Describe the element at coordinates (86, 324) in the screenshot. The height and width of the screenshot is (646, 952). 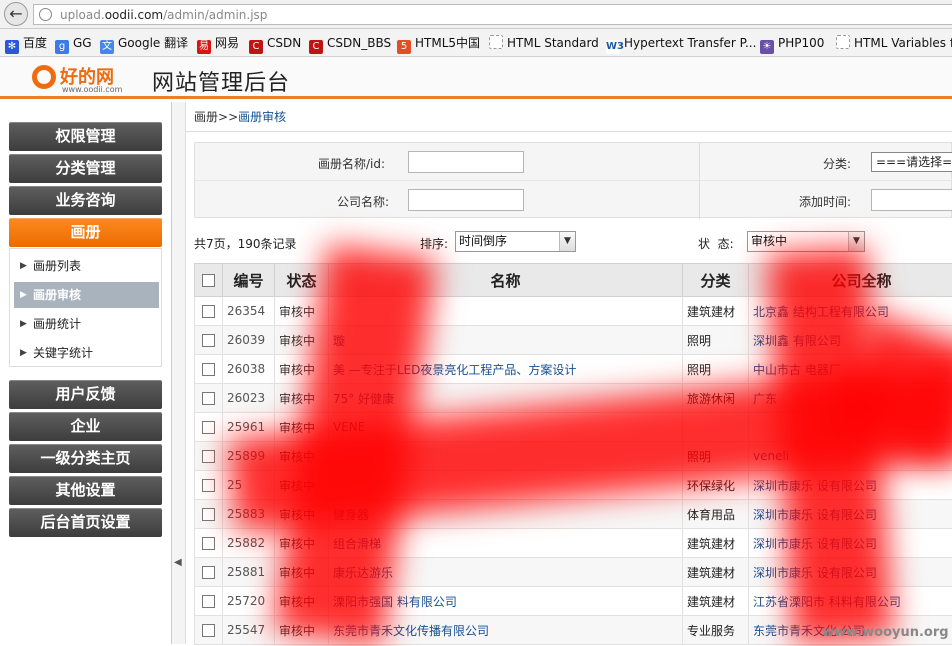
I see `submenu-album-stats: ▶画册统计` at that location.